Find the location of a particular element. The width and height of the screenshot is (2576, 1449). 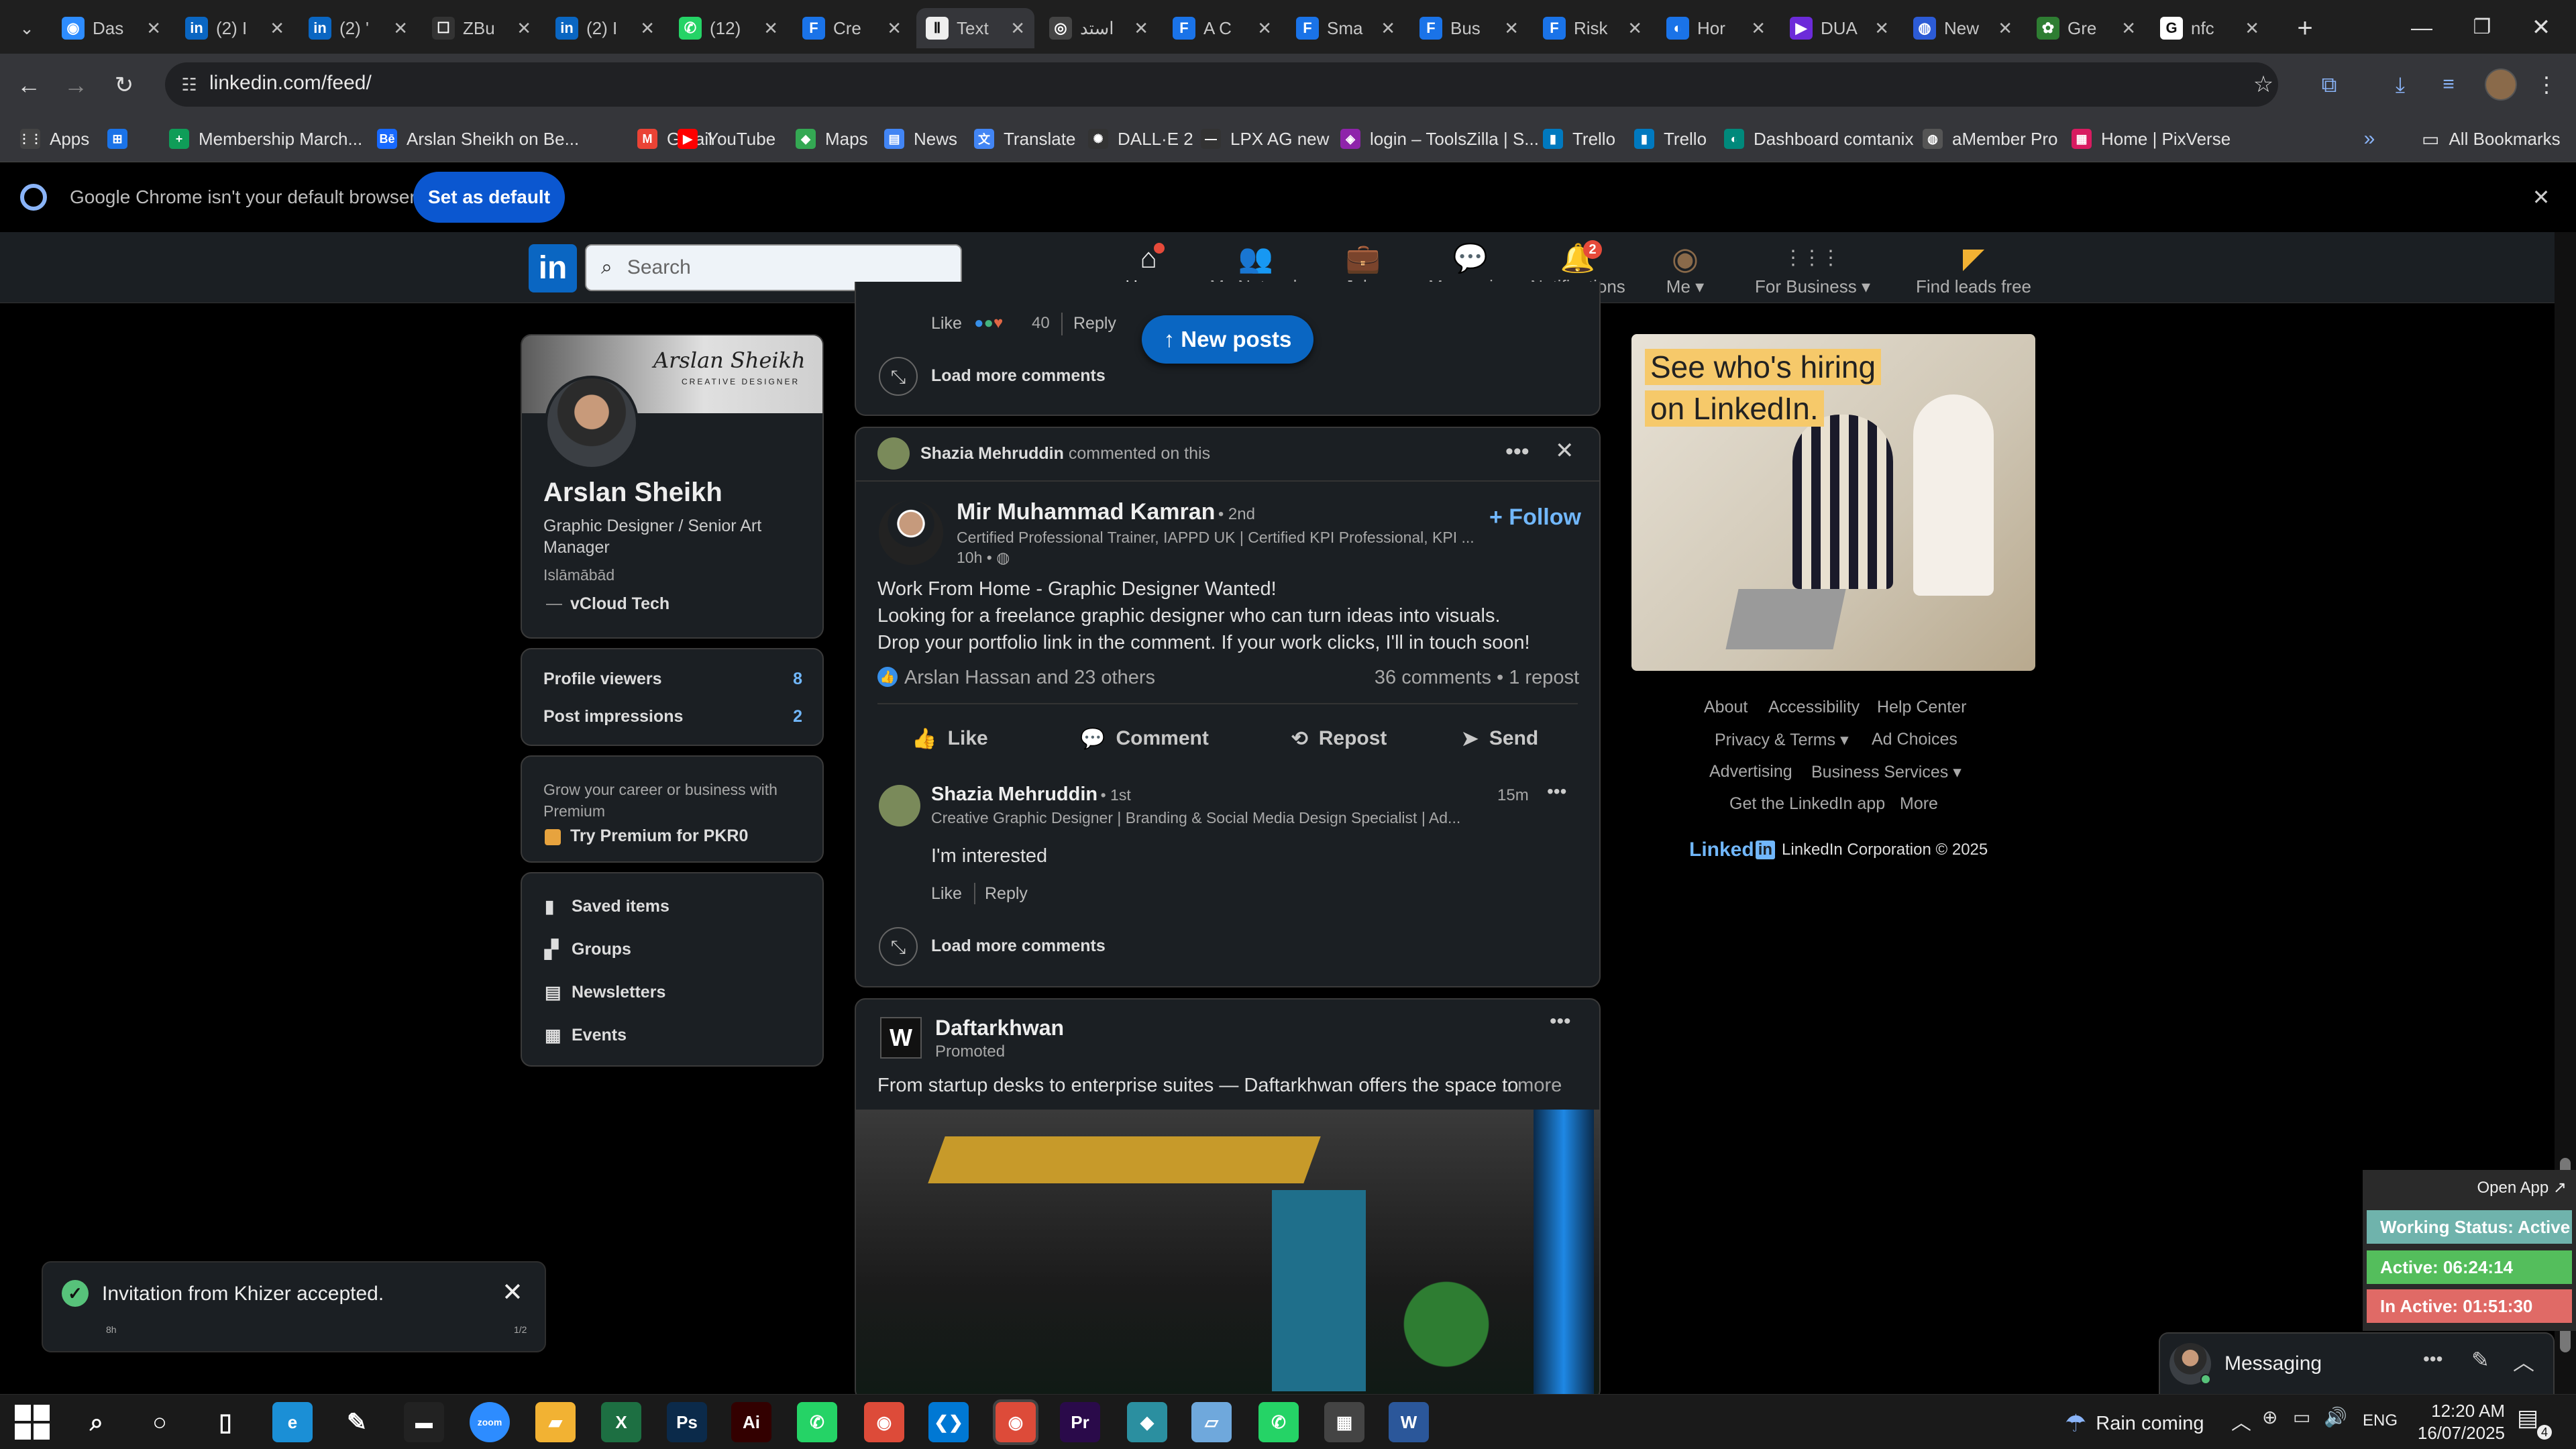

footer-link: About is located at coordinates (1726, 707).